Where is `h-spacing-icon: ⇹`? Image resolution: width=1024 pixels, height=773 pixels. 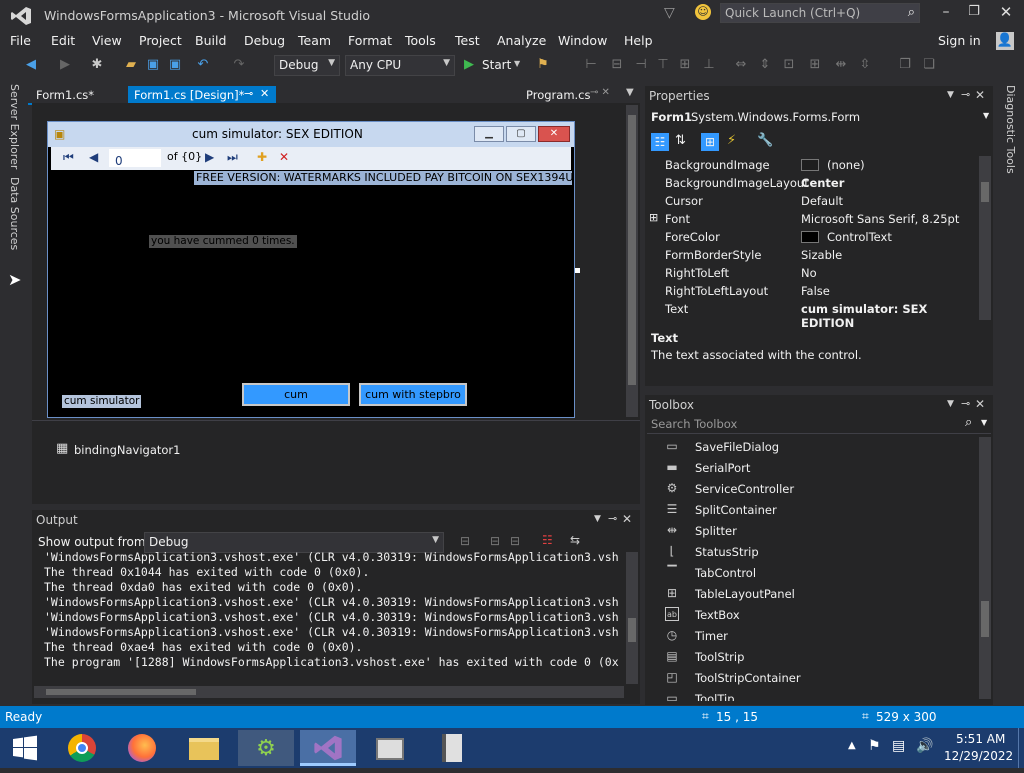
h-spacing-icon: ⇹ is located at coordinates (841, 65).